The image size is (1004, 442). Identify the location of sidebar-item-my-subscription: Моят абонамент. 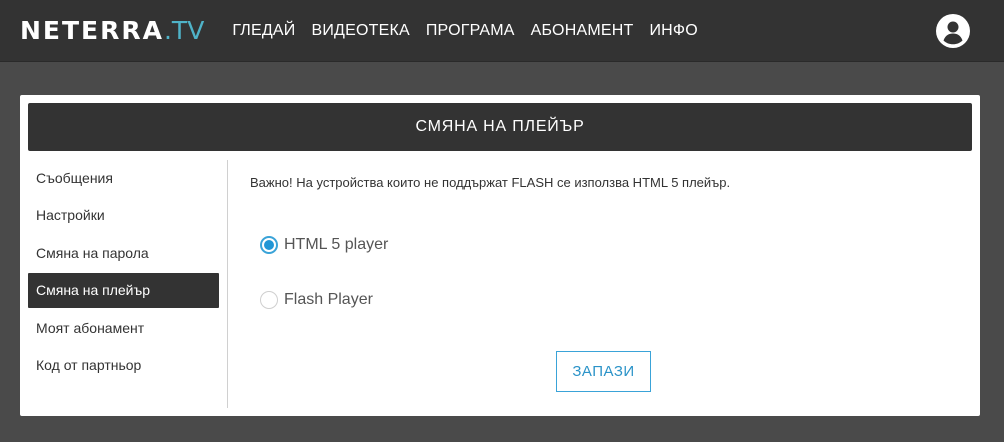
(123, 327).